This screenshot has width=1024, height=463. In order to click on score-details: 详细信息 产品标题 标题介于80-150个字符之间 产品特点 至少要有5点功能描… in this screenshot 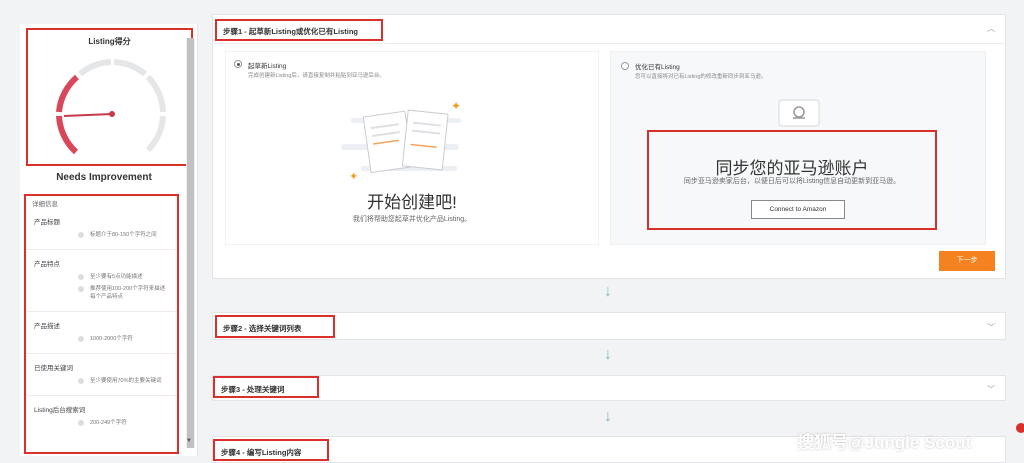, I will do `click(101, 324)`.